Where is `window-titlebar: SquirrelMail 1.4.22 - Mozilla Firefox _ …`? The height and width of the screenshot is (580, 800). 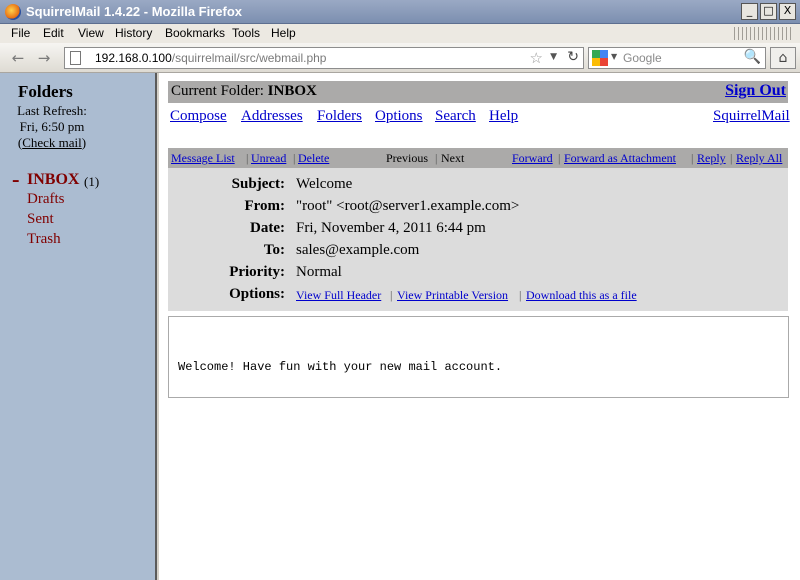 window-titlebar: SquirrelMail 1.4.22 - Mozilla Firefox _ … is located at coordinates (400, 12).